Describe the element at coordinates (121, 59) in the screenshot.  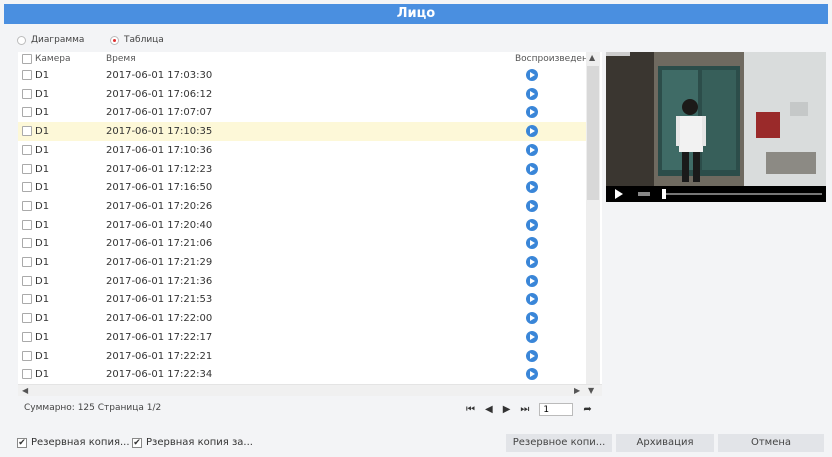
I see `column-header-time: Время` at that location.